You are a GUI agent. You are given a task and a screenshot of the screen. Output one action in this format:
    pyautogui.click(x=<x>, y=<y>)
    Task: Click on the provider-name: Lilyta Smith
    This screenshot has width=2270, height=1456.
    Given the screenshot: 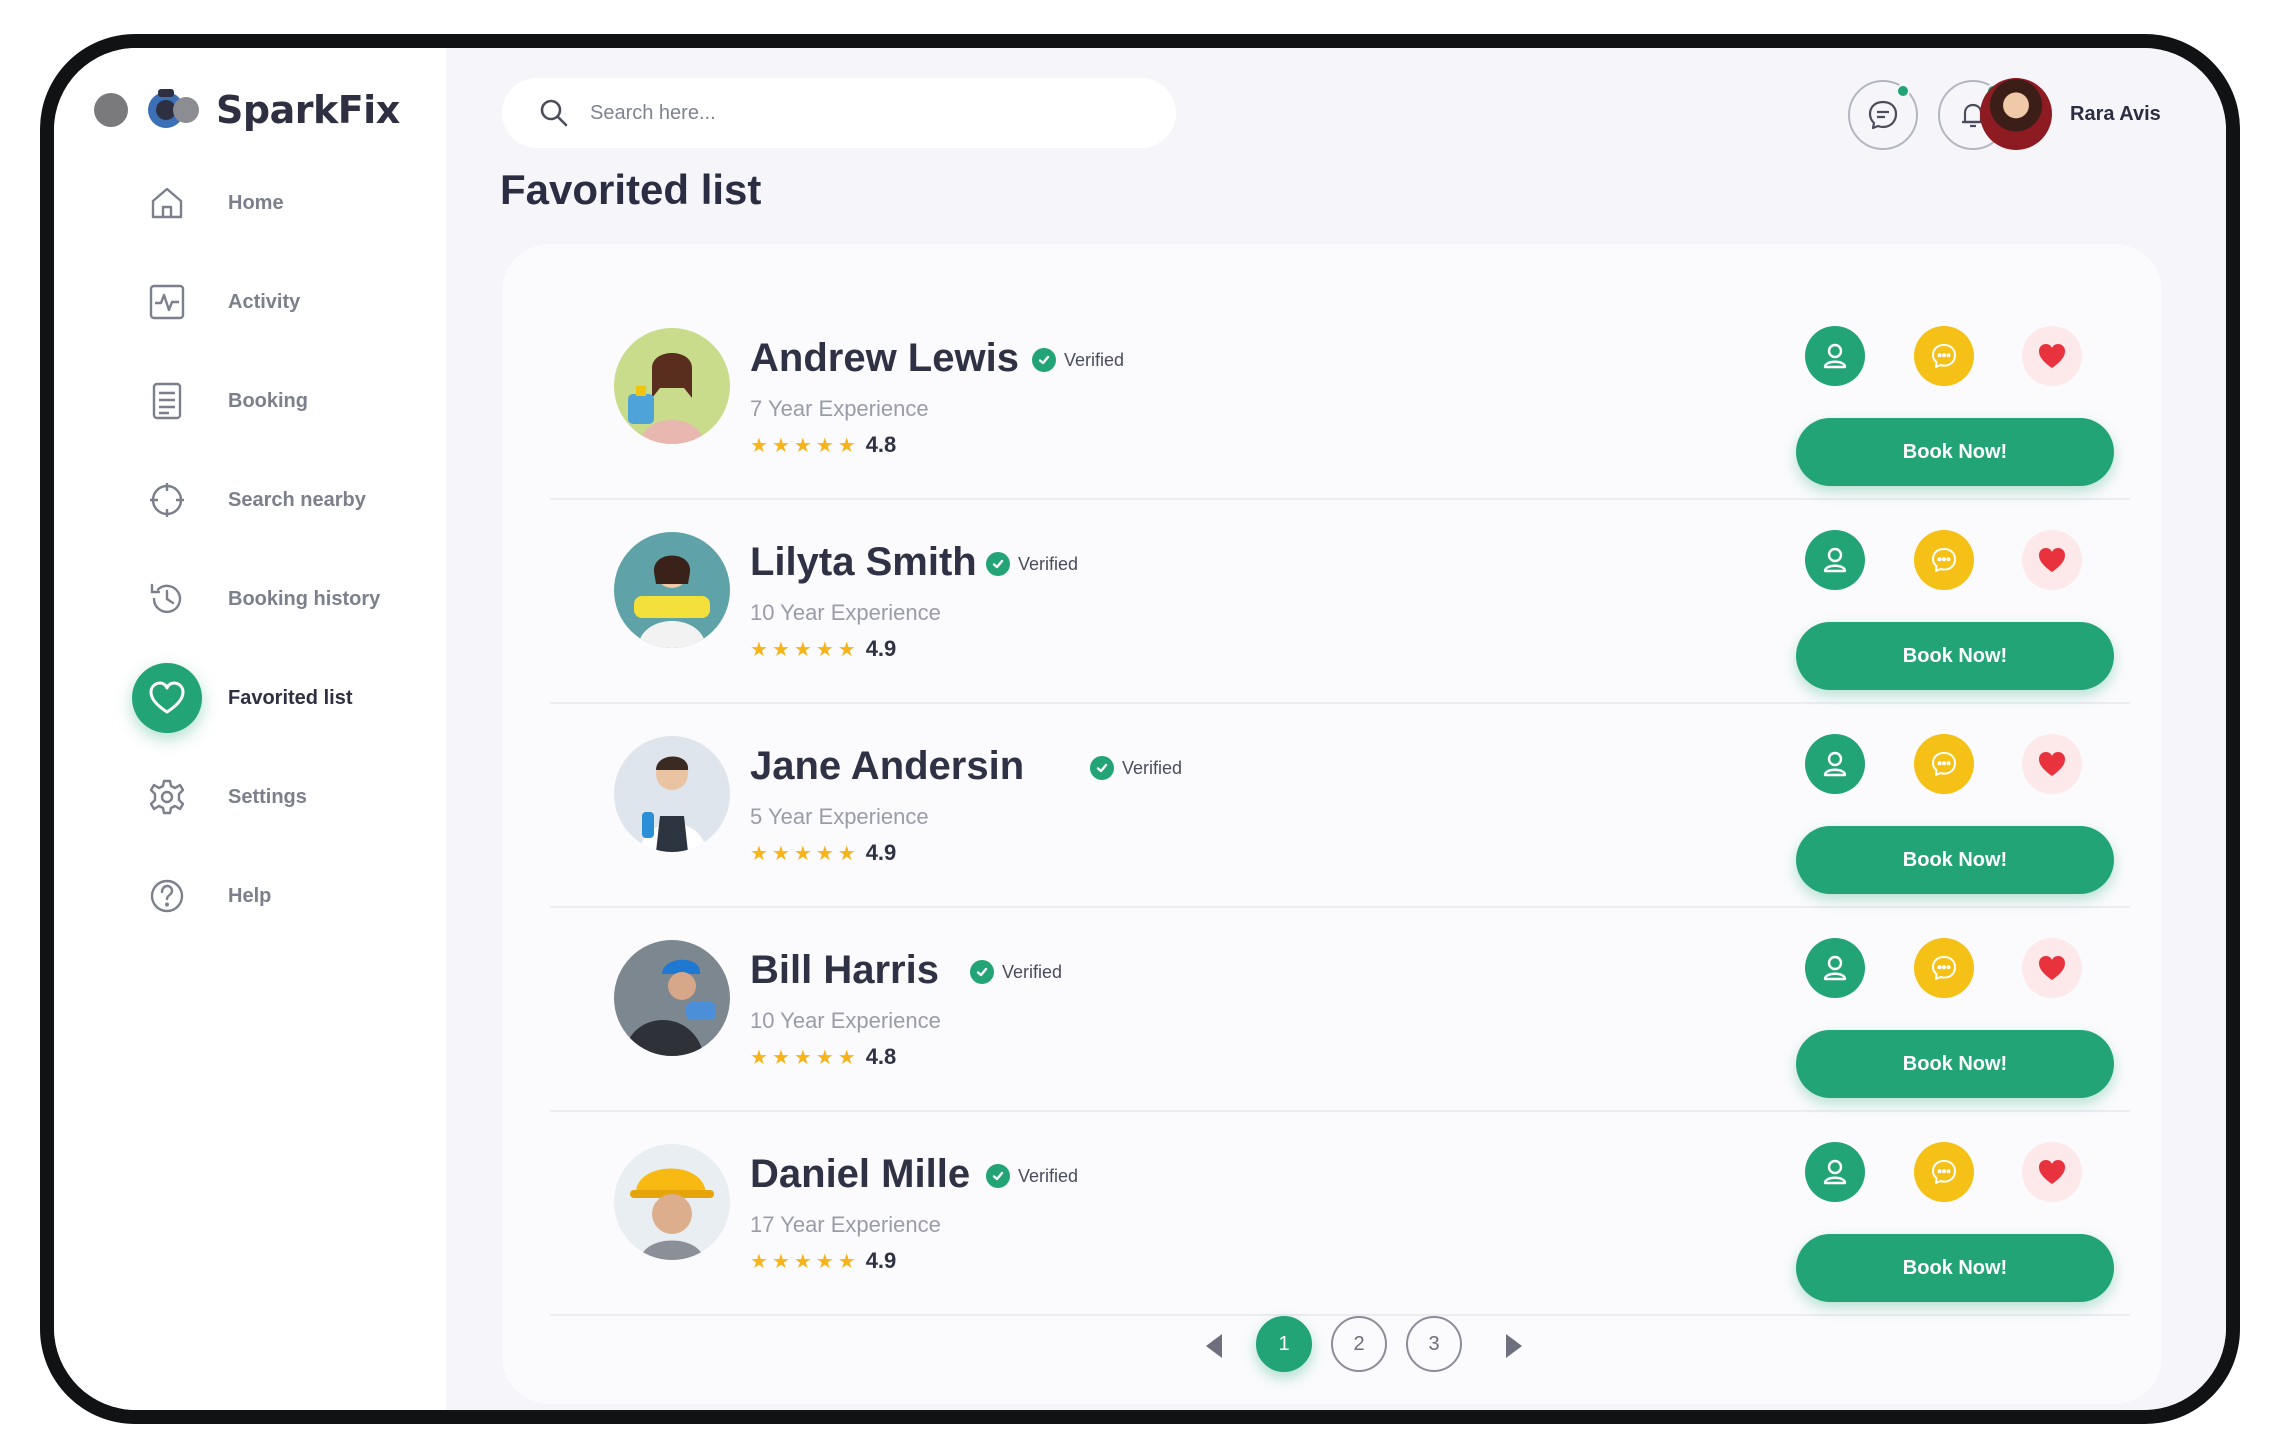 What is the action you would take?
    pyautogui.click(x=863, y=562)
    